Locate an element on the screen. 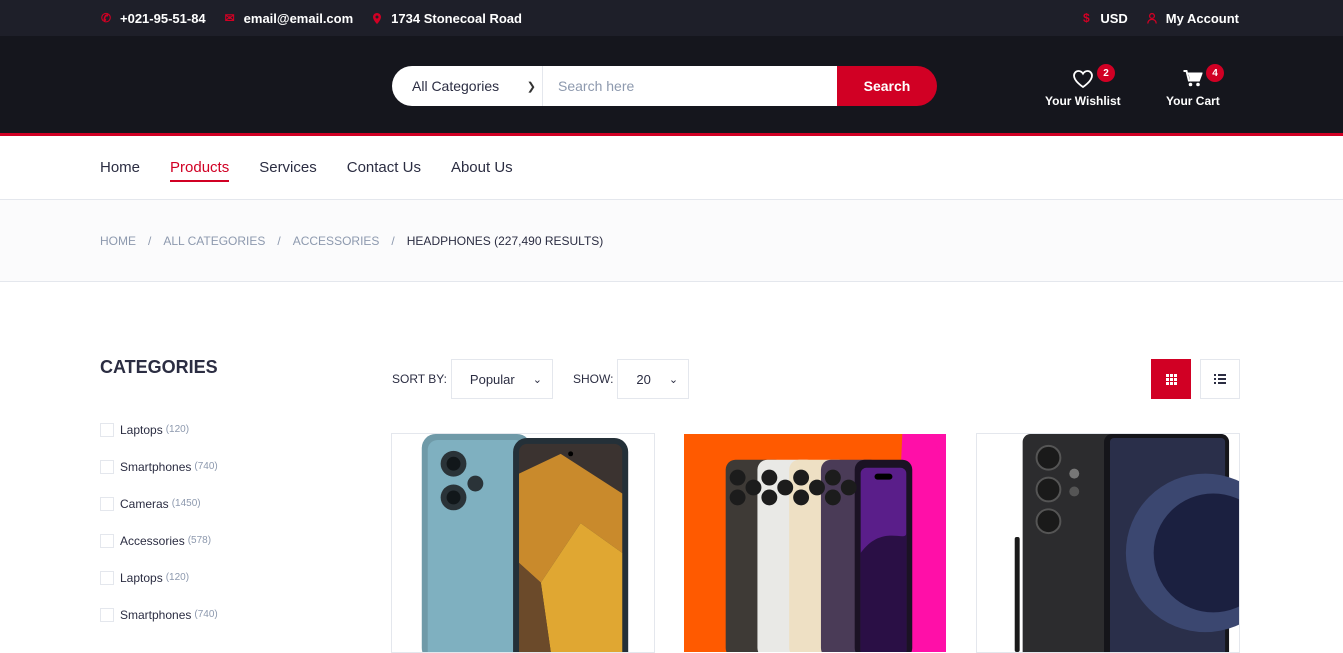 This screenshot has height=653, width=1343. grid-view-button is located at coordinates (1171, 379).